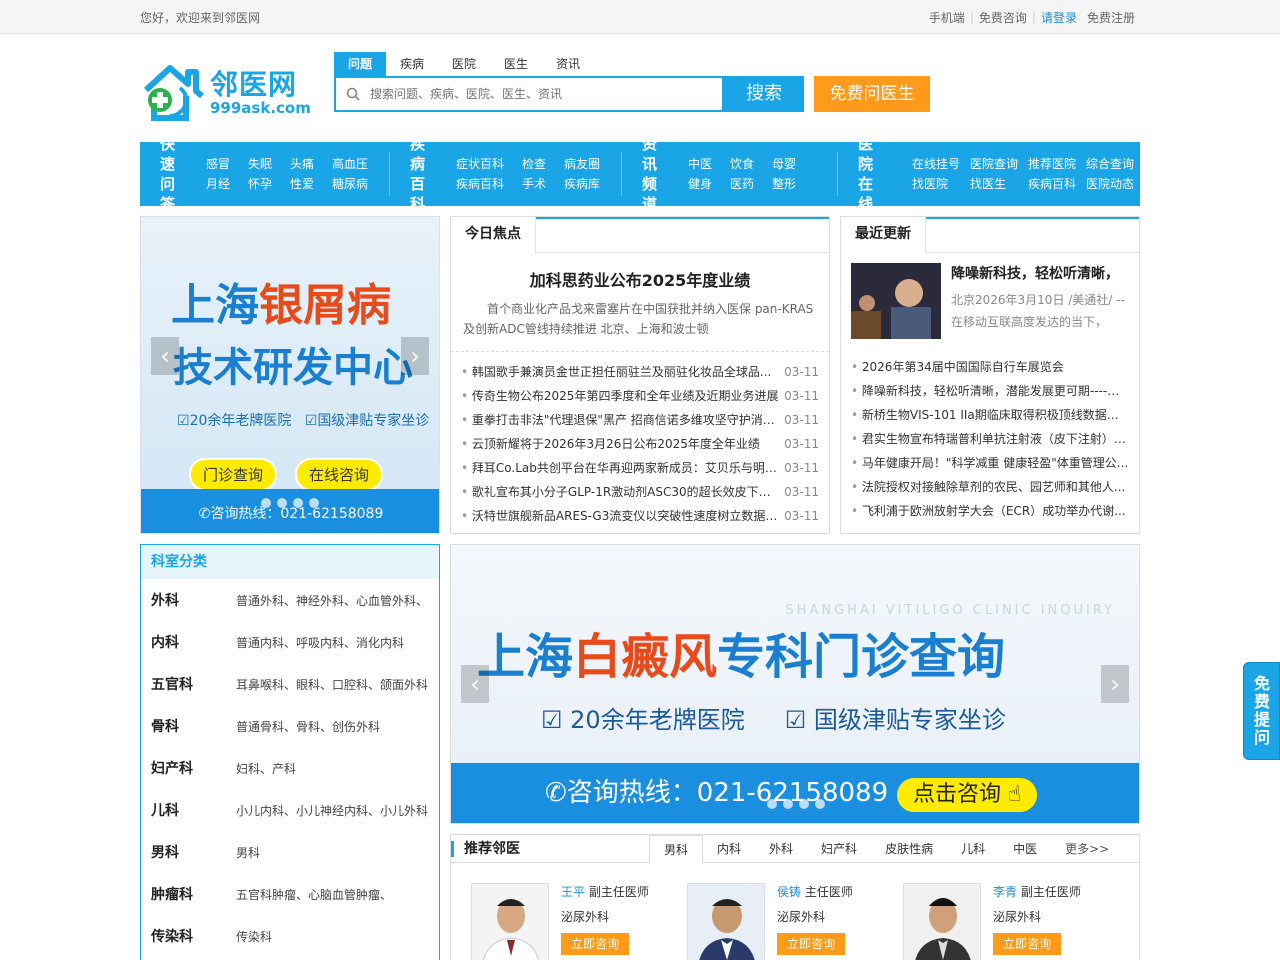 This screenshot has height=960, width=1280. I want to click on consult-link: 免费咨询, so click(1003, 17).